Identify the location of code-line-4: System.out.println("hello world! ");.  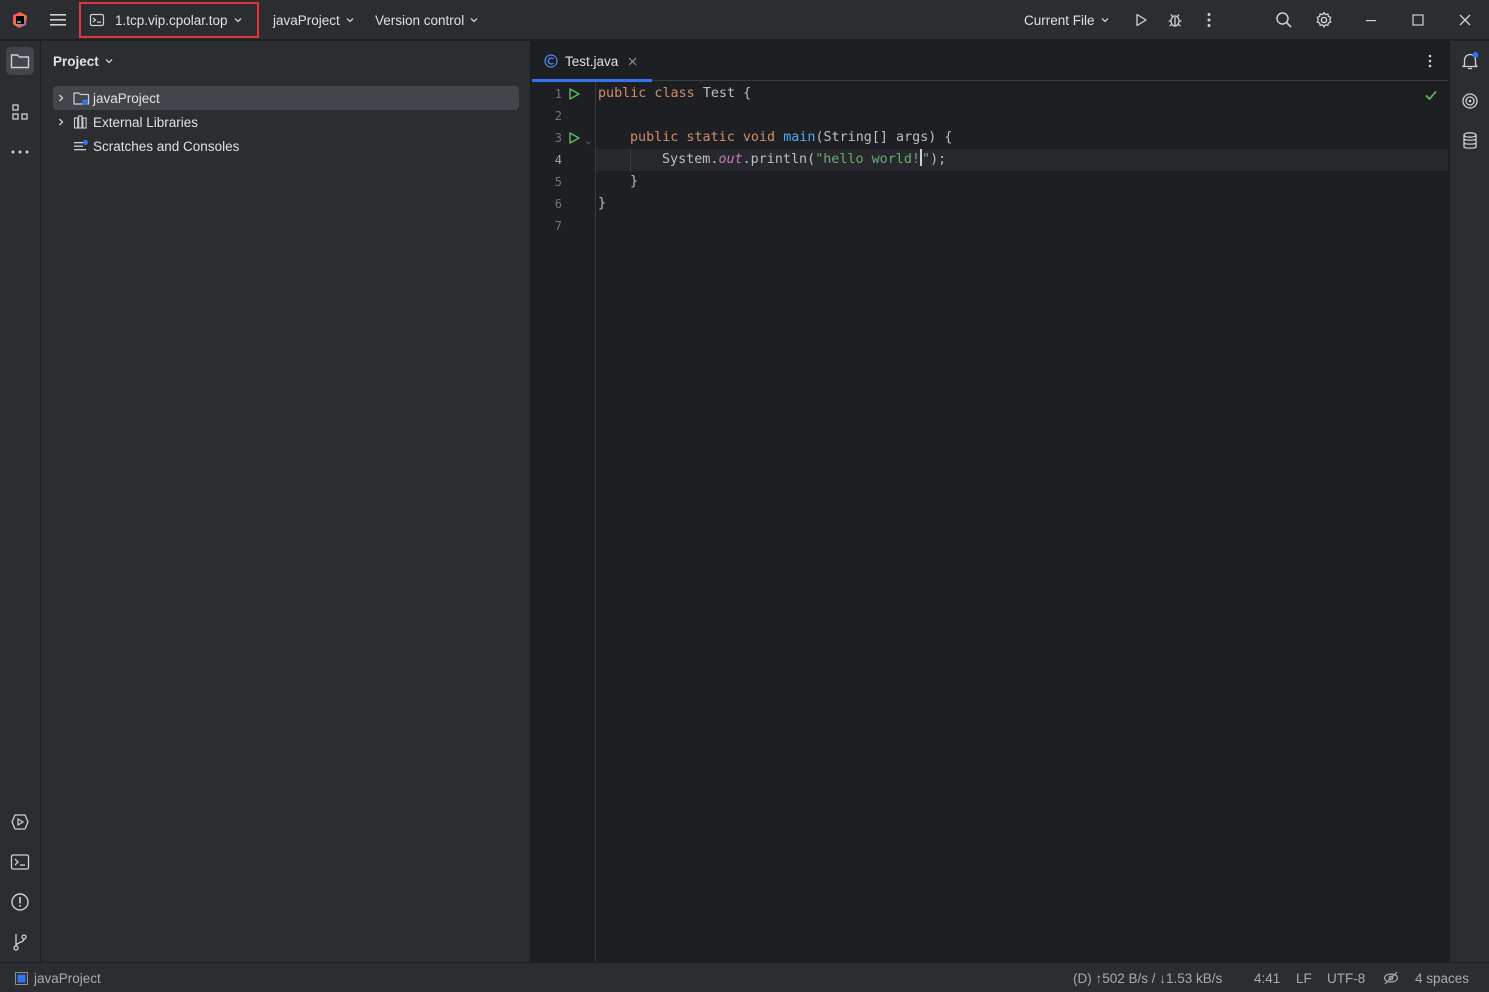
(1022, 160).